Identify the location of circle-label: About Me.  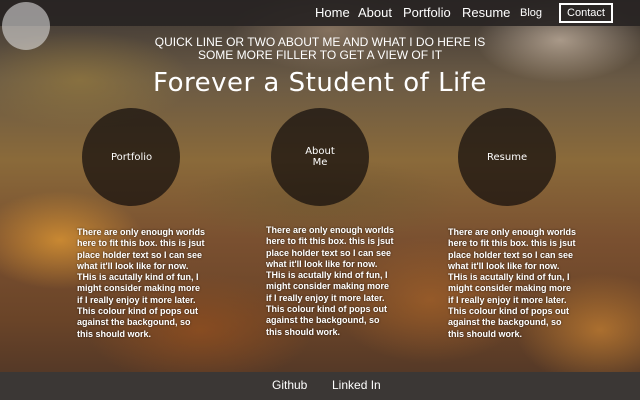
(320, 157).